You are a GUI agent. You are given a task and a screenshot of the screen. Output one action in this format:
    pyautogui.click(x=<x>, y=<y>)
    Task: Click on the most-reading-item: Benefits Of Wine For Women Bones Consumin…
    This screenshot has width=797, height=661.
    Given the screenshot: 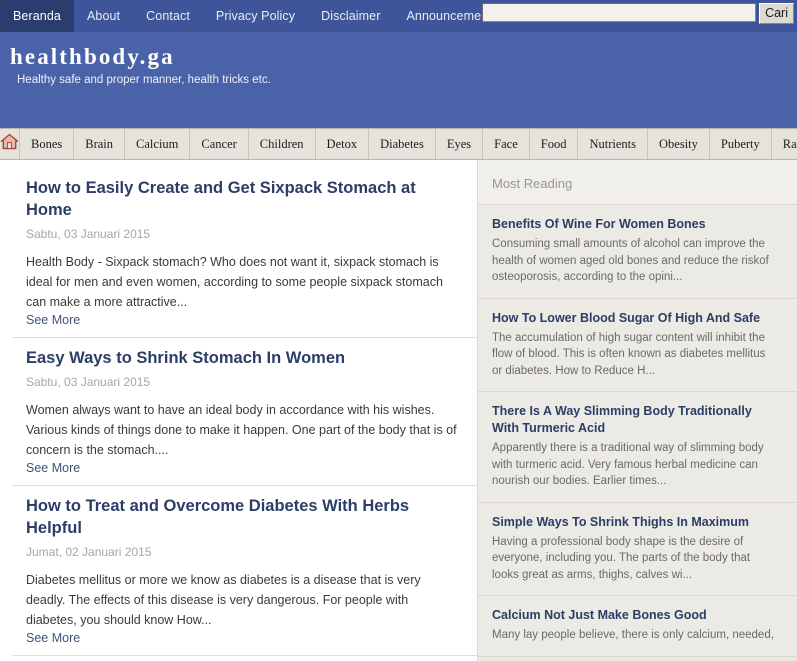 What is the action you would take?
    pyautogui.click(x=637, y=252)
    